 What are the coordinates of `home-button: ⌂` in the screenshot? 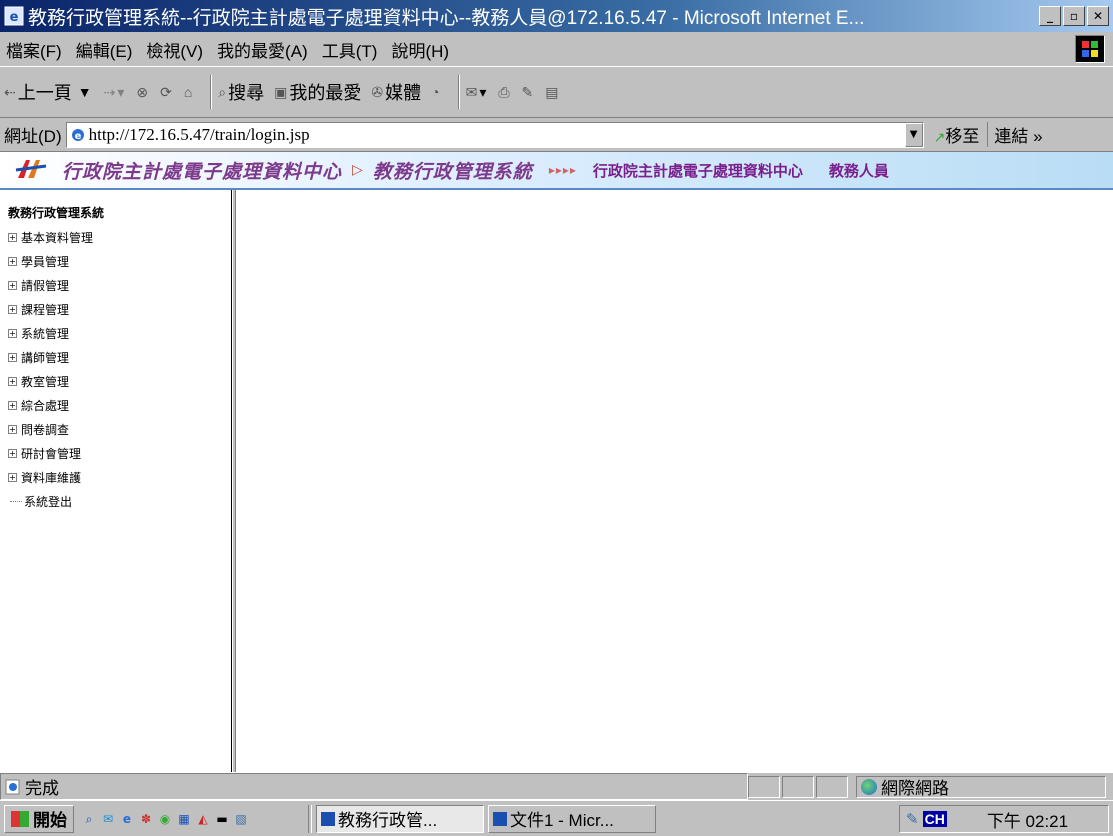 It's located at (189, 92).